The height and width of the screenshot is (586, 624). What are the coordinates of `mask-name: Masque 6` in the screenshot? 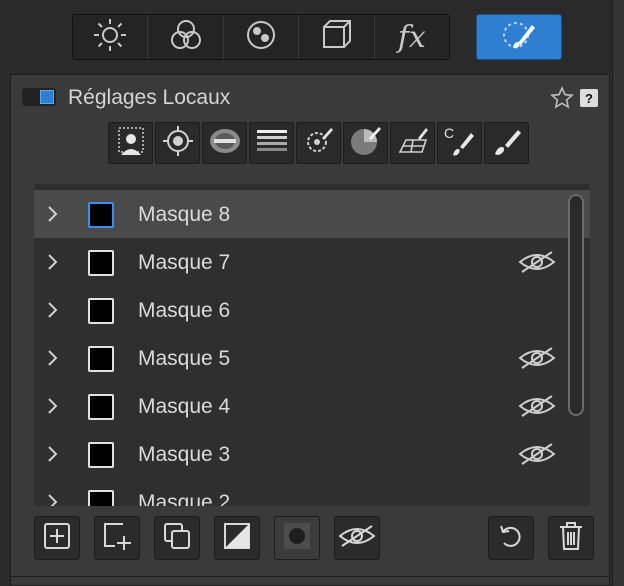 It's located at (184, 310).